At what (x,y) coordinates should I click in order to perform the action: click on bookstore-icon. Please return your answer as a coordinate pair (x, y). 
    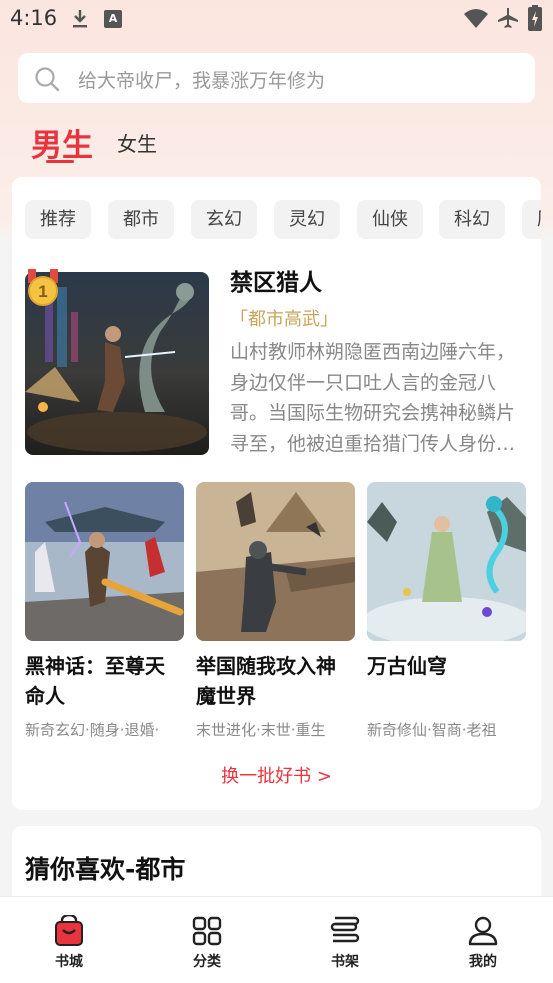
    Looking at the image, I should click on (69, 930).